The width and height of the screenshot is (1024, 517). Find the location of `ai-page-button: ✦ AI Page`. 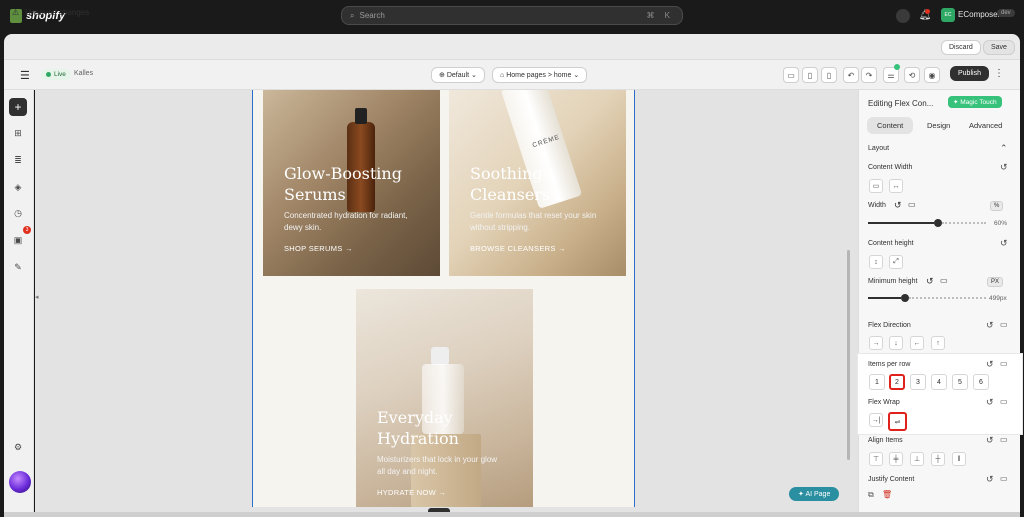

ai-page-button: ✦ AI Page is located at coordinates (814, 494).